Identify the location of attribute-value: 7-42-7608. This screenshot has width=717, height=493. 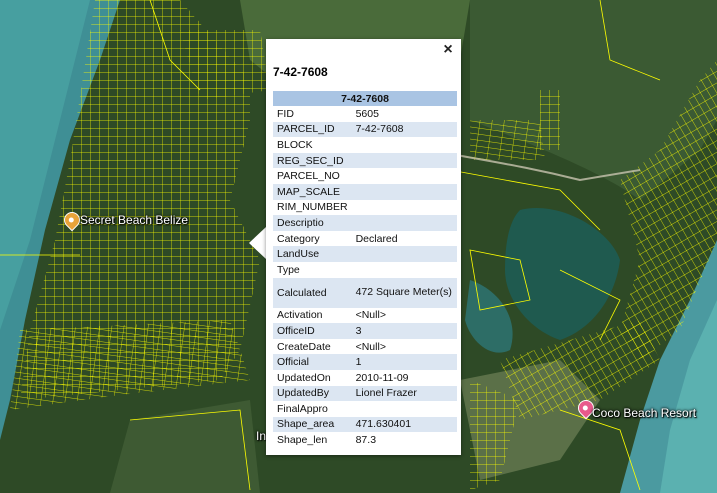
(404, 129).